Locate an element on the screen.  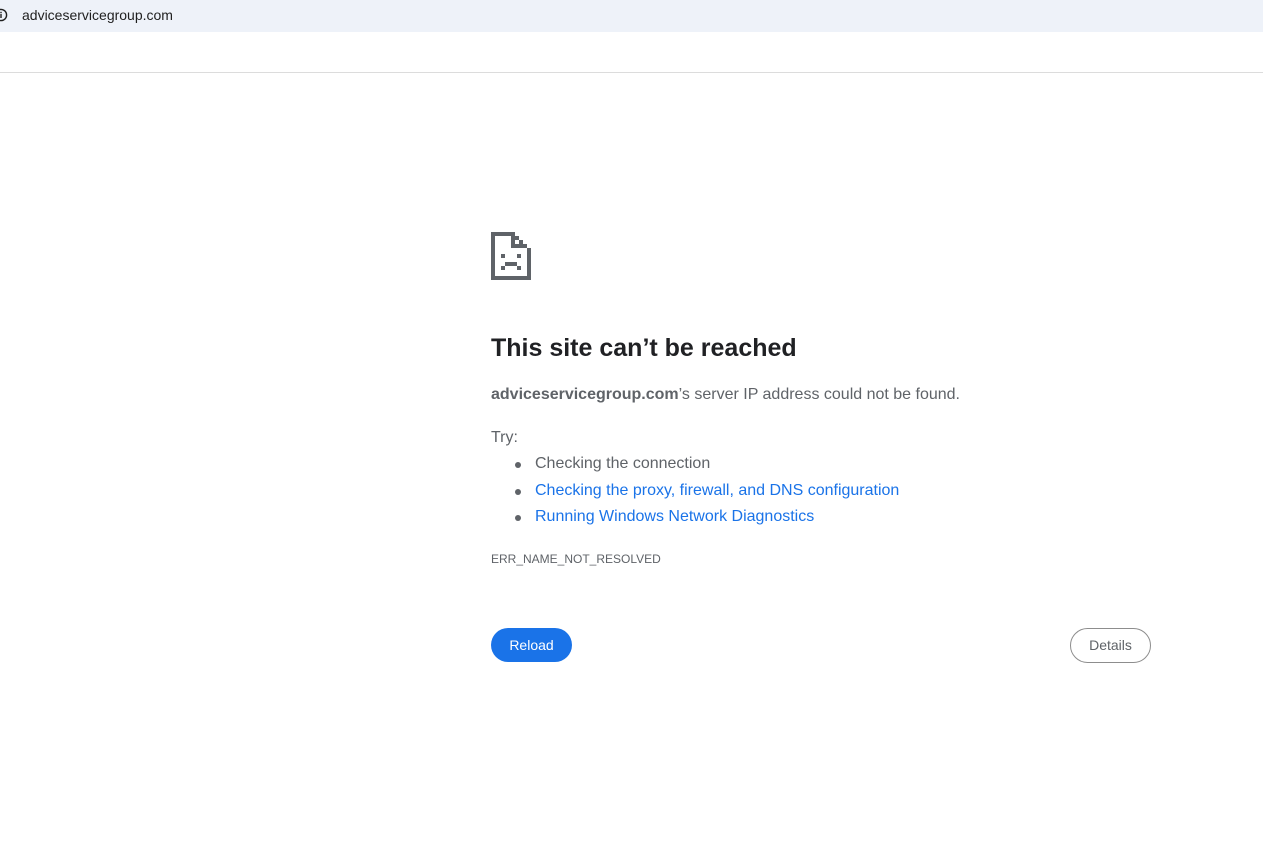
page-title: This site can’t be reached is located at coordinates (644, 348).